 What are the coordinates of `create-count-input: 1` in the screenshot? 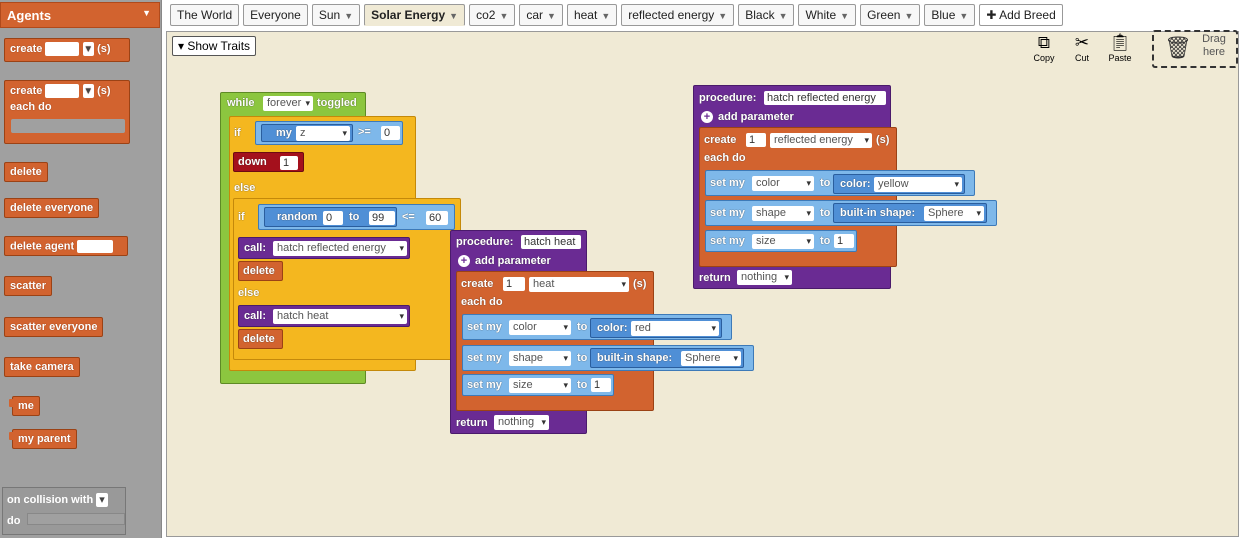 It's located at (514, 284).